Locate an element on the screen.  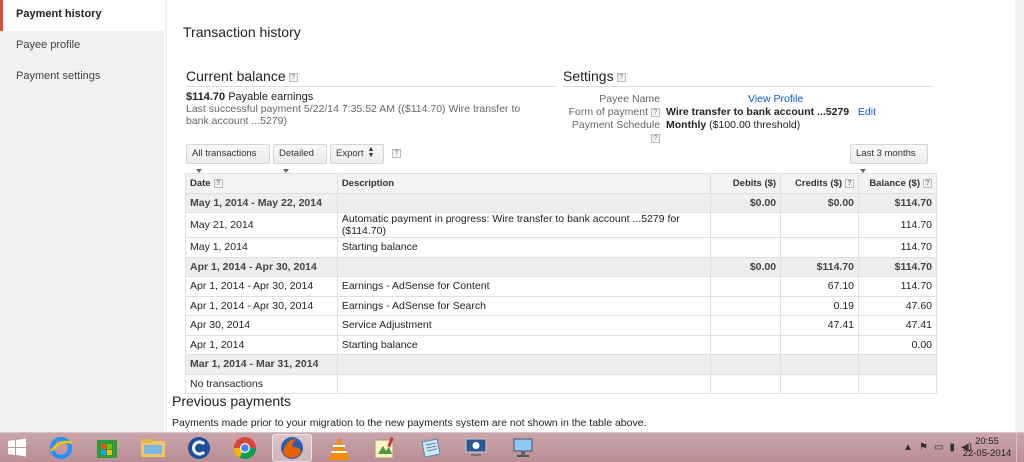
cell-date: Apr 30, 2014 is located at coordinates (261, 325).